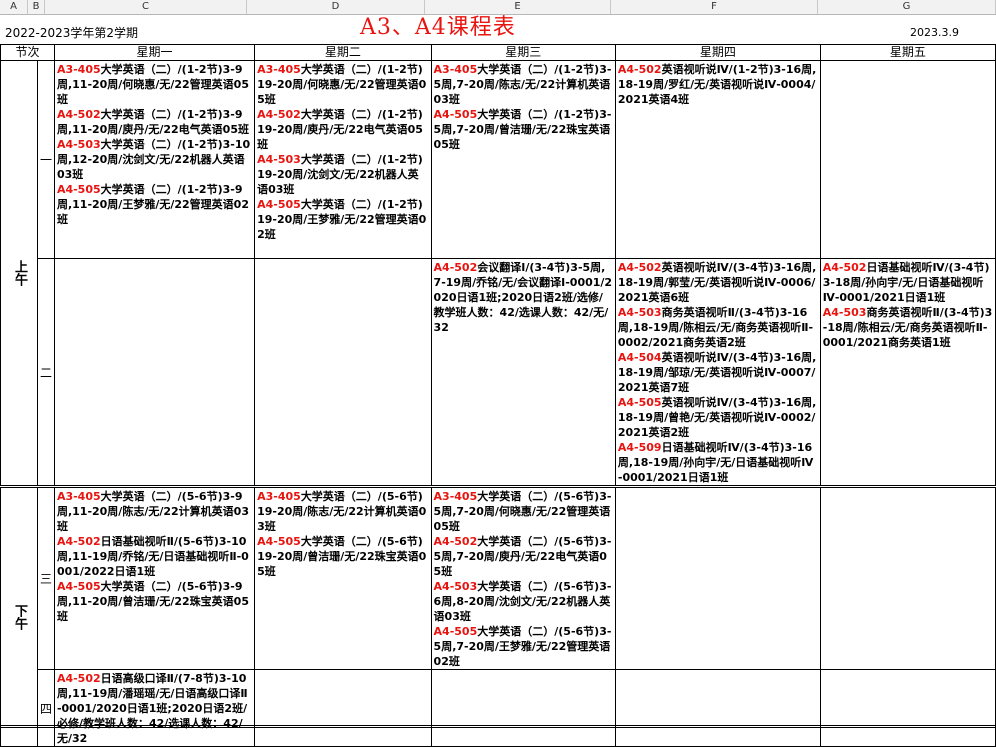 The height and width of the screenshot is (747, 996). What do you see at coordinates (46, 577) in the screenshot?
I see `period-label: 三` at bounding box center [46, 577].